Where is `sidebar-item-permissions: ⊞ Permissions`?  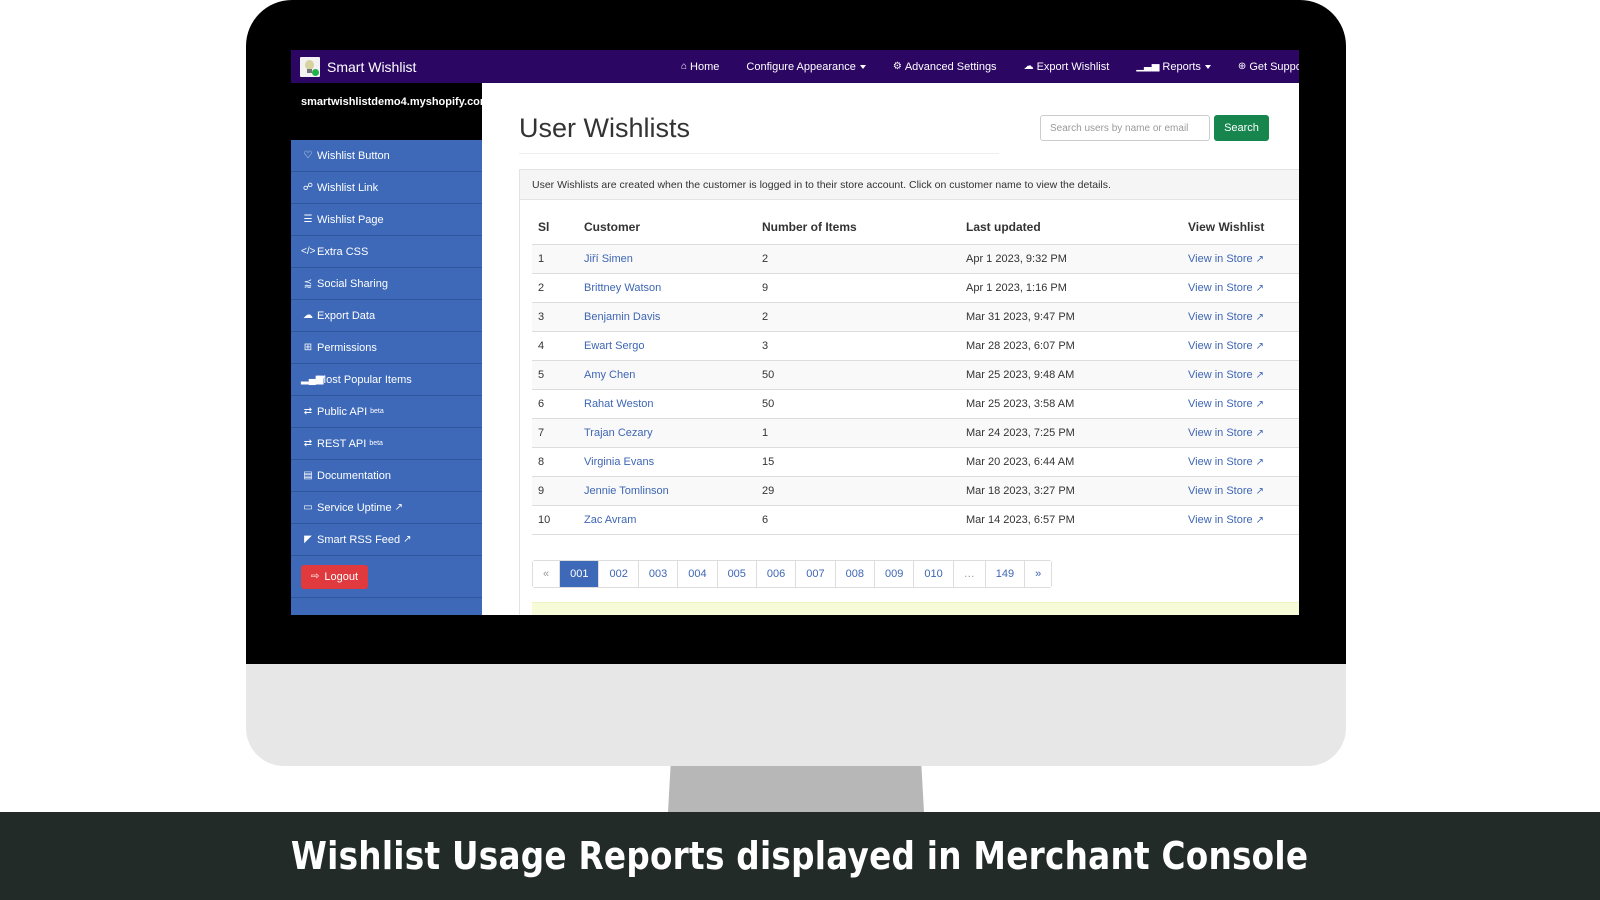
sidebar-item-permissions: ⊞ Permissions is located at coordinates (386, 348).